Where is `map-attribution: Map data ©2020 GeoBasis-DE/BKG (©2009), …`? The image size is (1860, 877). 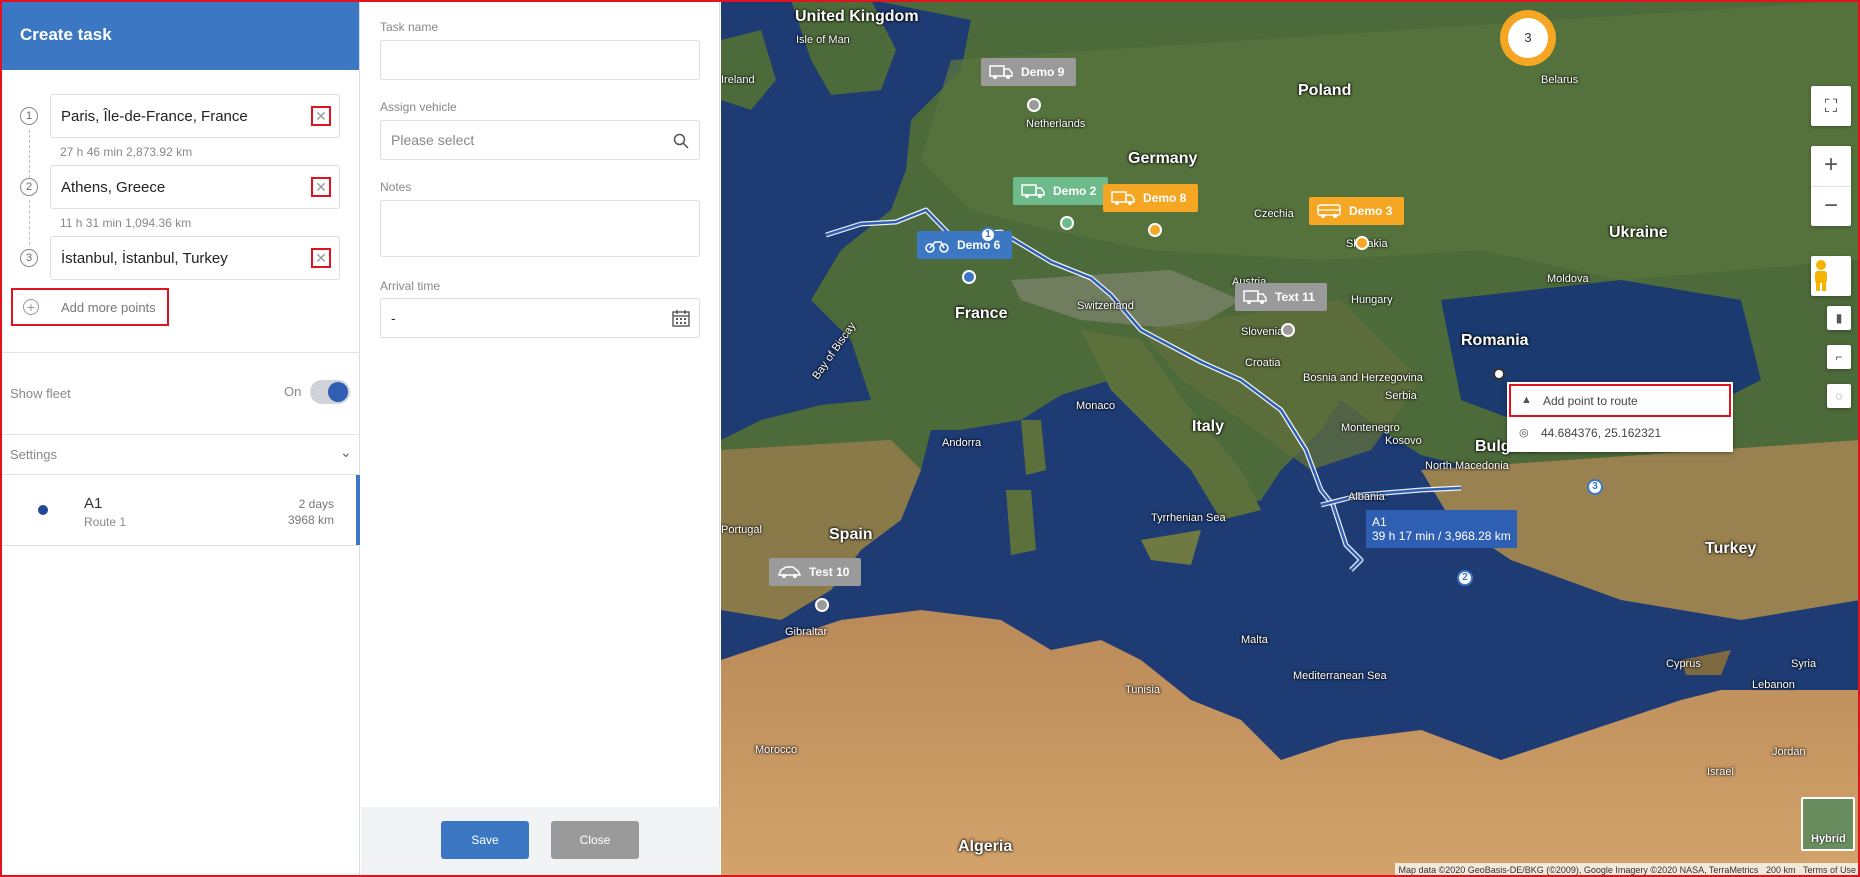 map-attribution: Map data ©2020 GeoBasis-DE/BKG (©2009), … is located at coordinates (1627, 870).